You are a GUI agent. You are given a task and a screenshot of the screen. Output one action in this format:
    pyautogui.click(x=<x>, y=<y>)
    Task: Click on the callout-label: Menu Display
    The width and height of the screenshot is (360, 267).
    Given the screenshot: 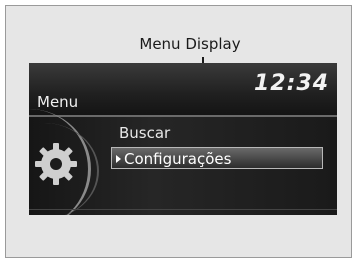 What is the action you would take?
    pyautogui.click(x=190, y=44)
    